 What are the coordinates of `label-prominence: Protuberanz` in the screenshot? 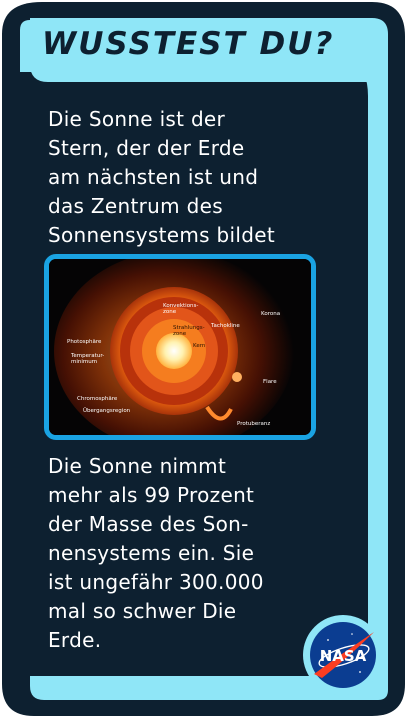 It's located at (254, 424).